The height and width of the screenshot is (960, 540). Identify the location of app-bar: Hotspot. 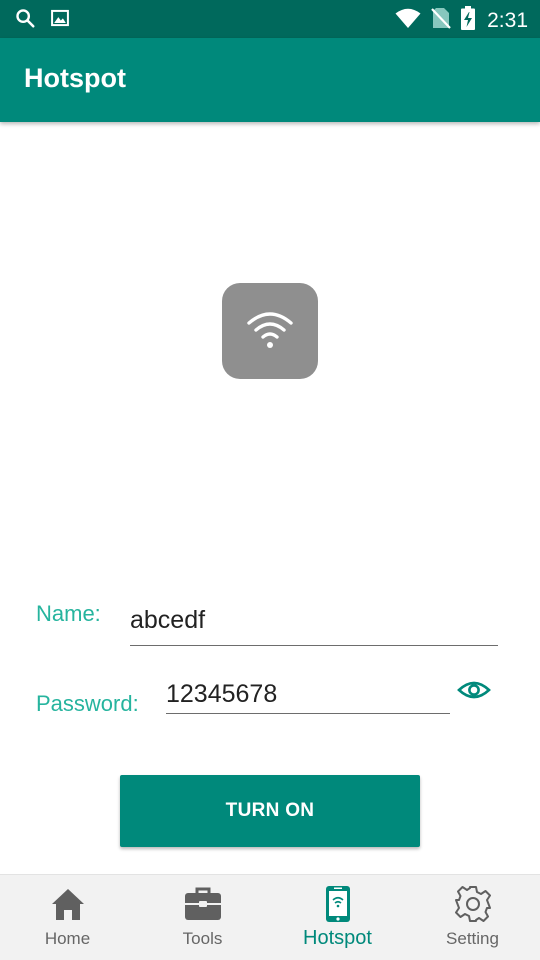
(270, 80).